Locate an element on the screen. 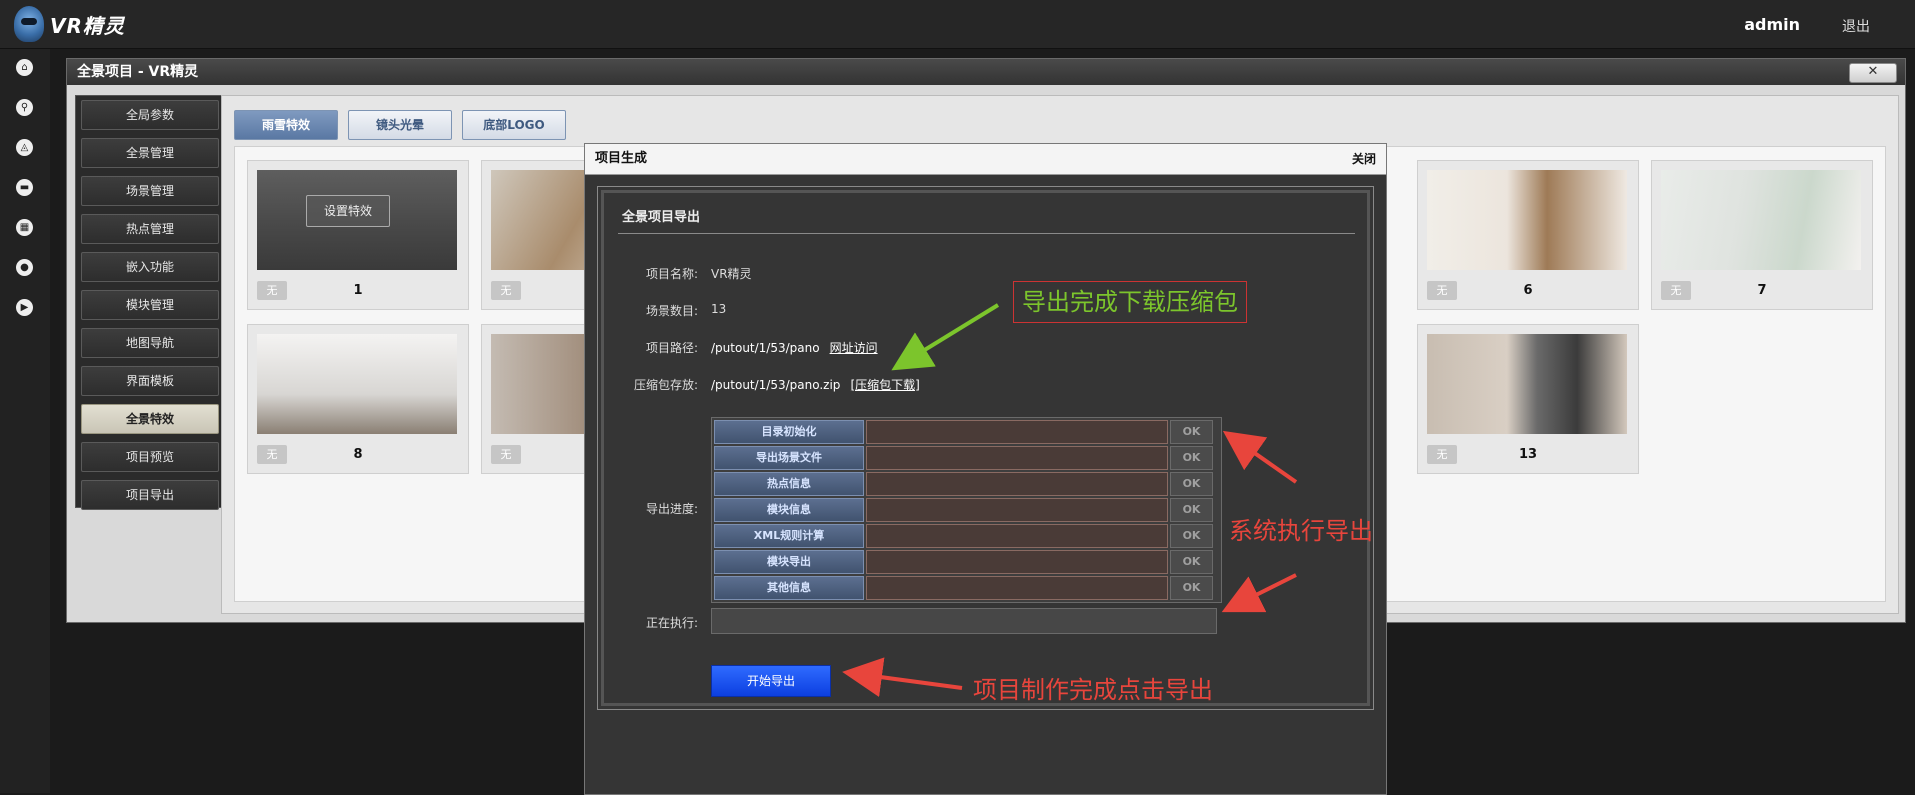  scene-count-value: 13 is located at coordinates (719, 309).